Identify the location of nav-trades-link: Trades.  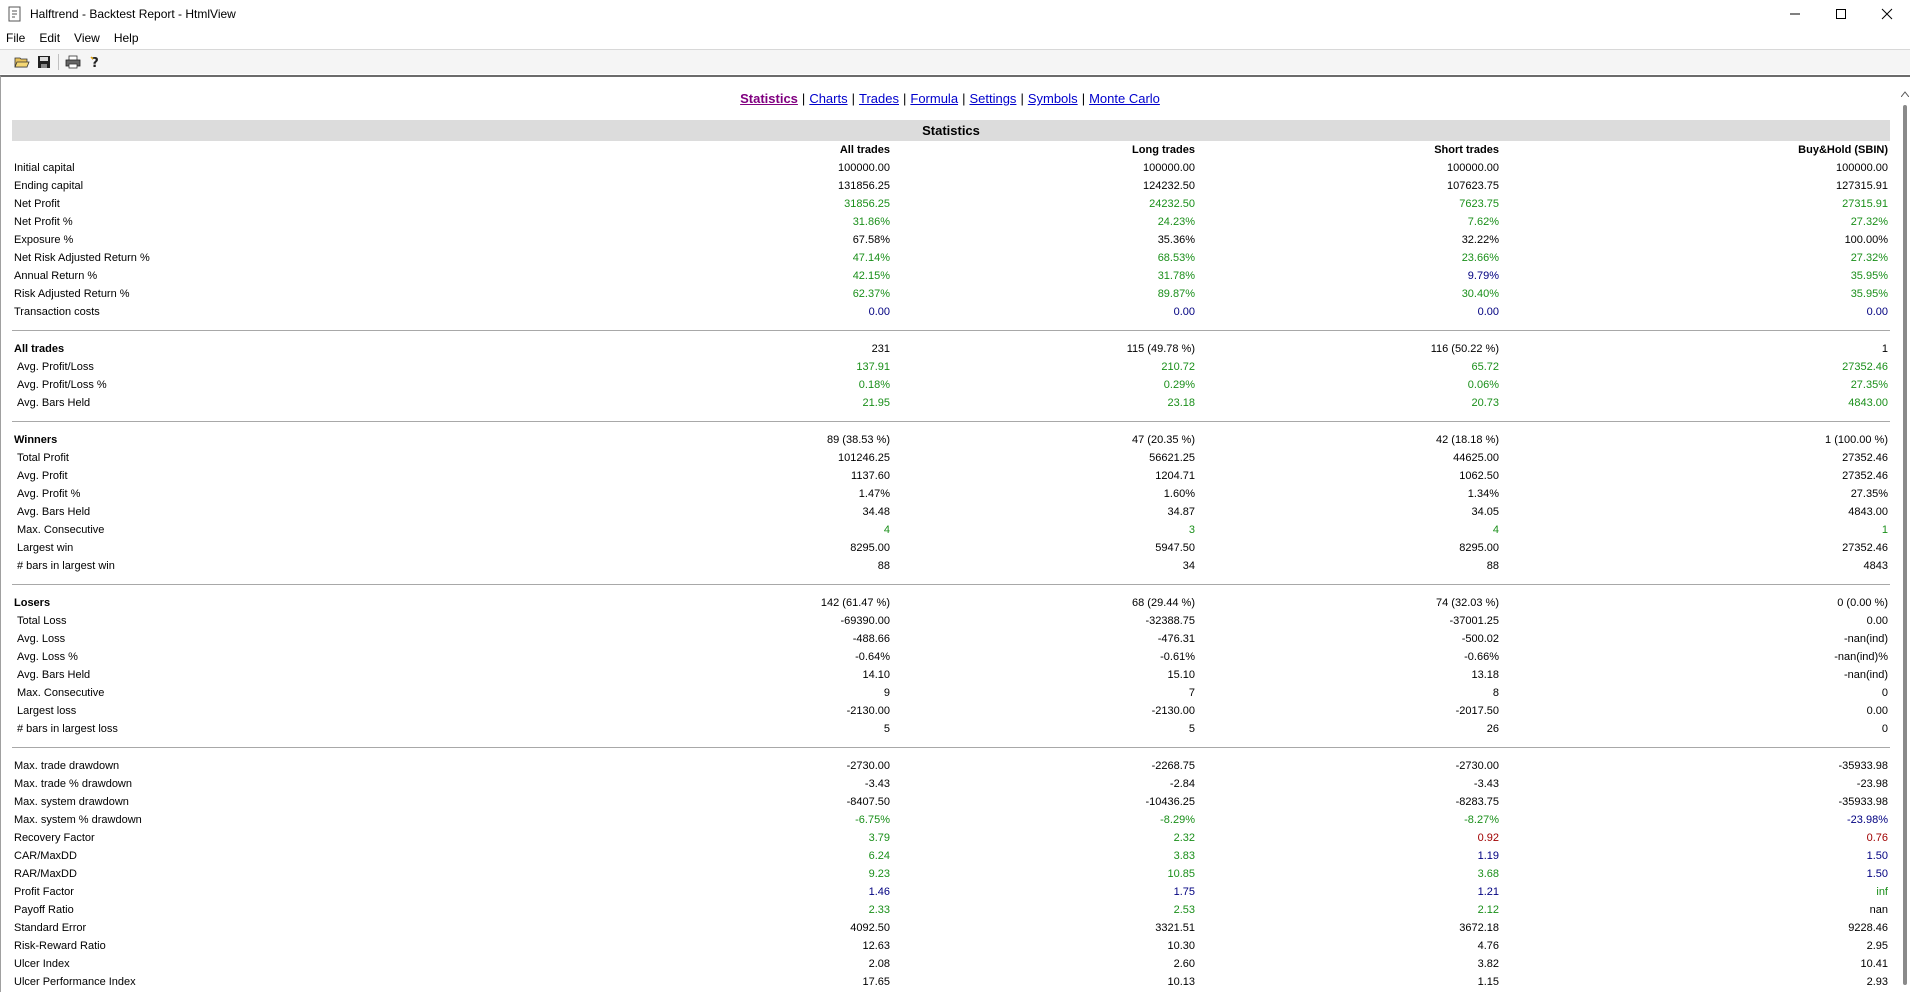
(879, 98).